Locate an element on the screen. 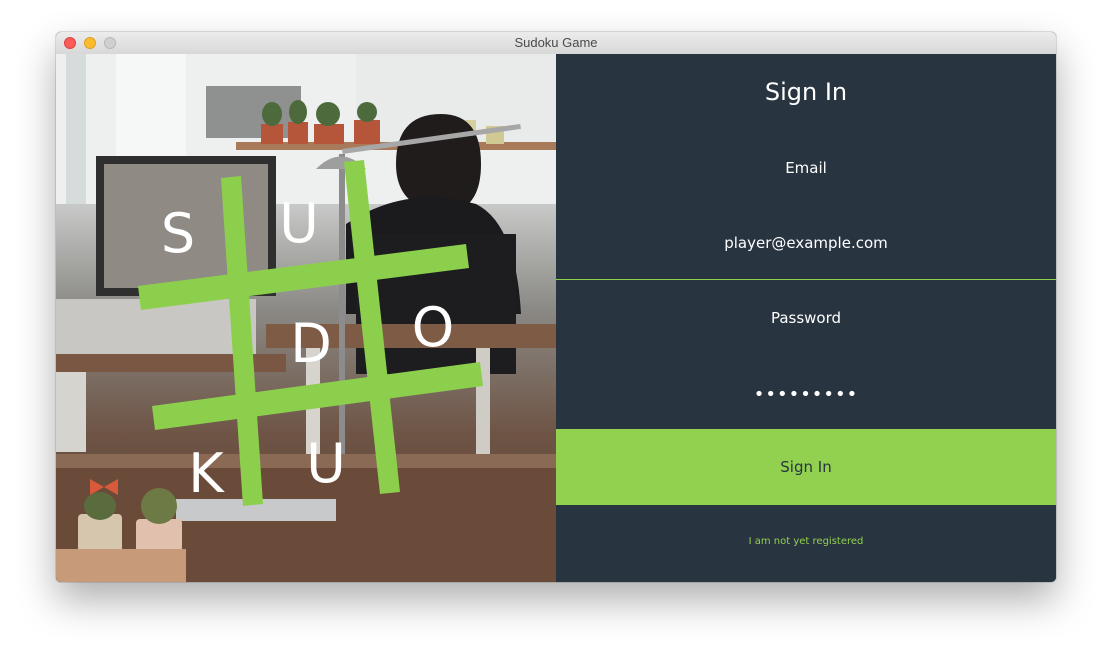  logo-letter-o: O is located at coordinates (433, 327).